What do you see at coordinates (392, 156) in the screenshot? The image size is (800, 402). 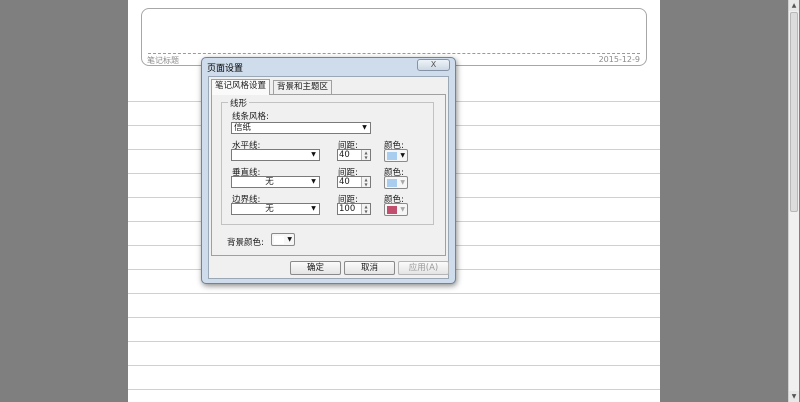 I see `horizontal-color-swatch` at bounding box center [392, 156].